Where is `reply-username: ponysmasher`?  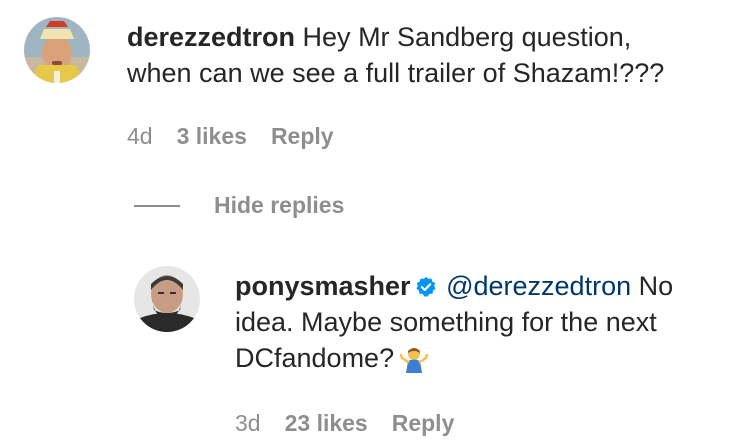
reply-username: ponysmasher is located at coordinates (323, 286).